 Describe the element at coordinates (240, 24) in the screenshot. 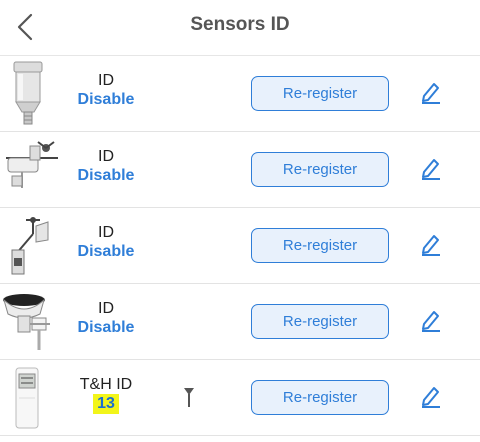

I see `page-title: Sensors ID` at that location.